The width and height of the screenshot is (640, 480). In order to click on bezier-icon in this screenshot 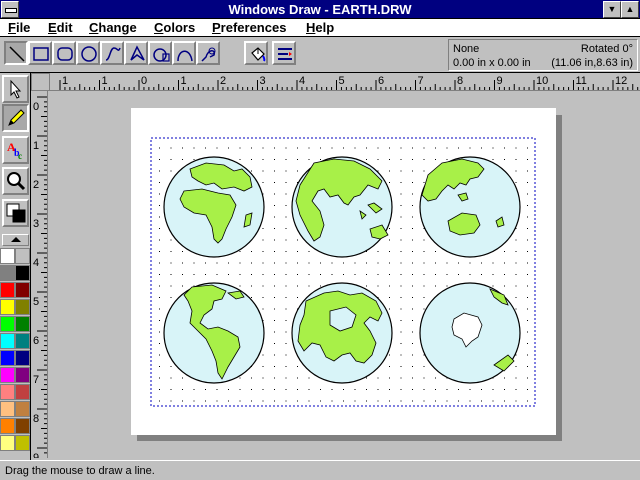, I will do `click(208, 54)`.